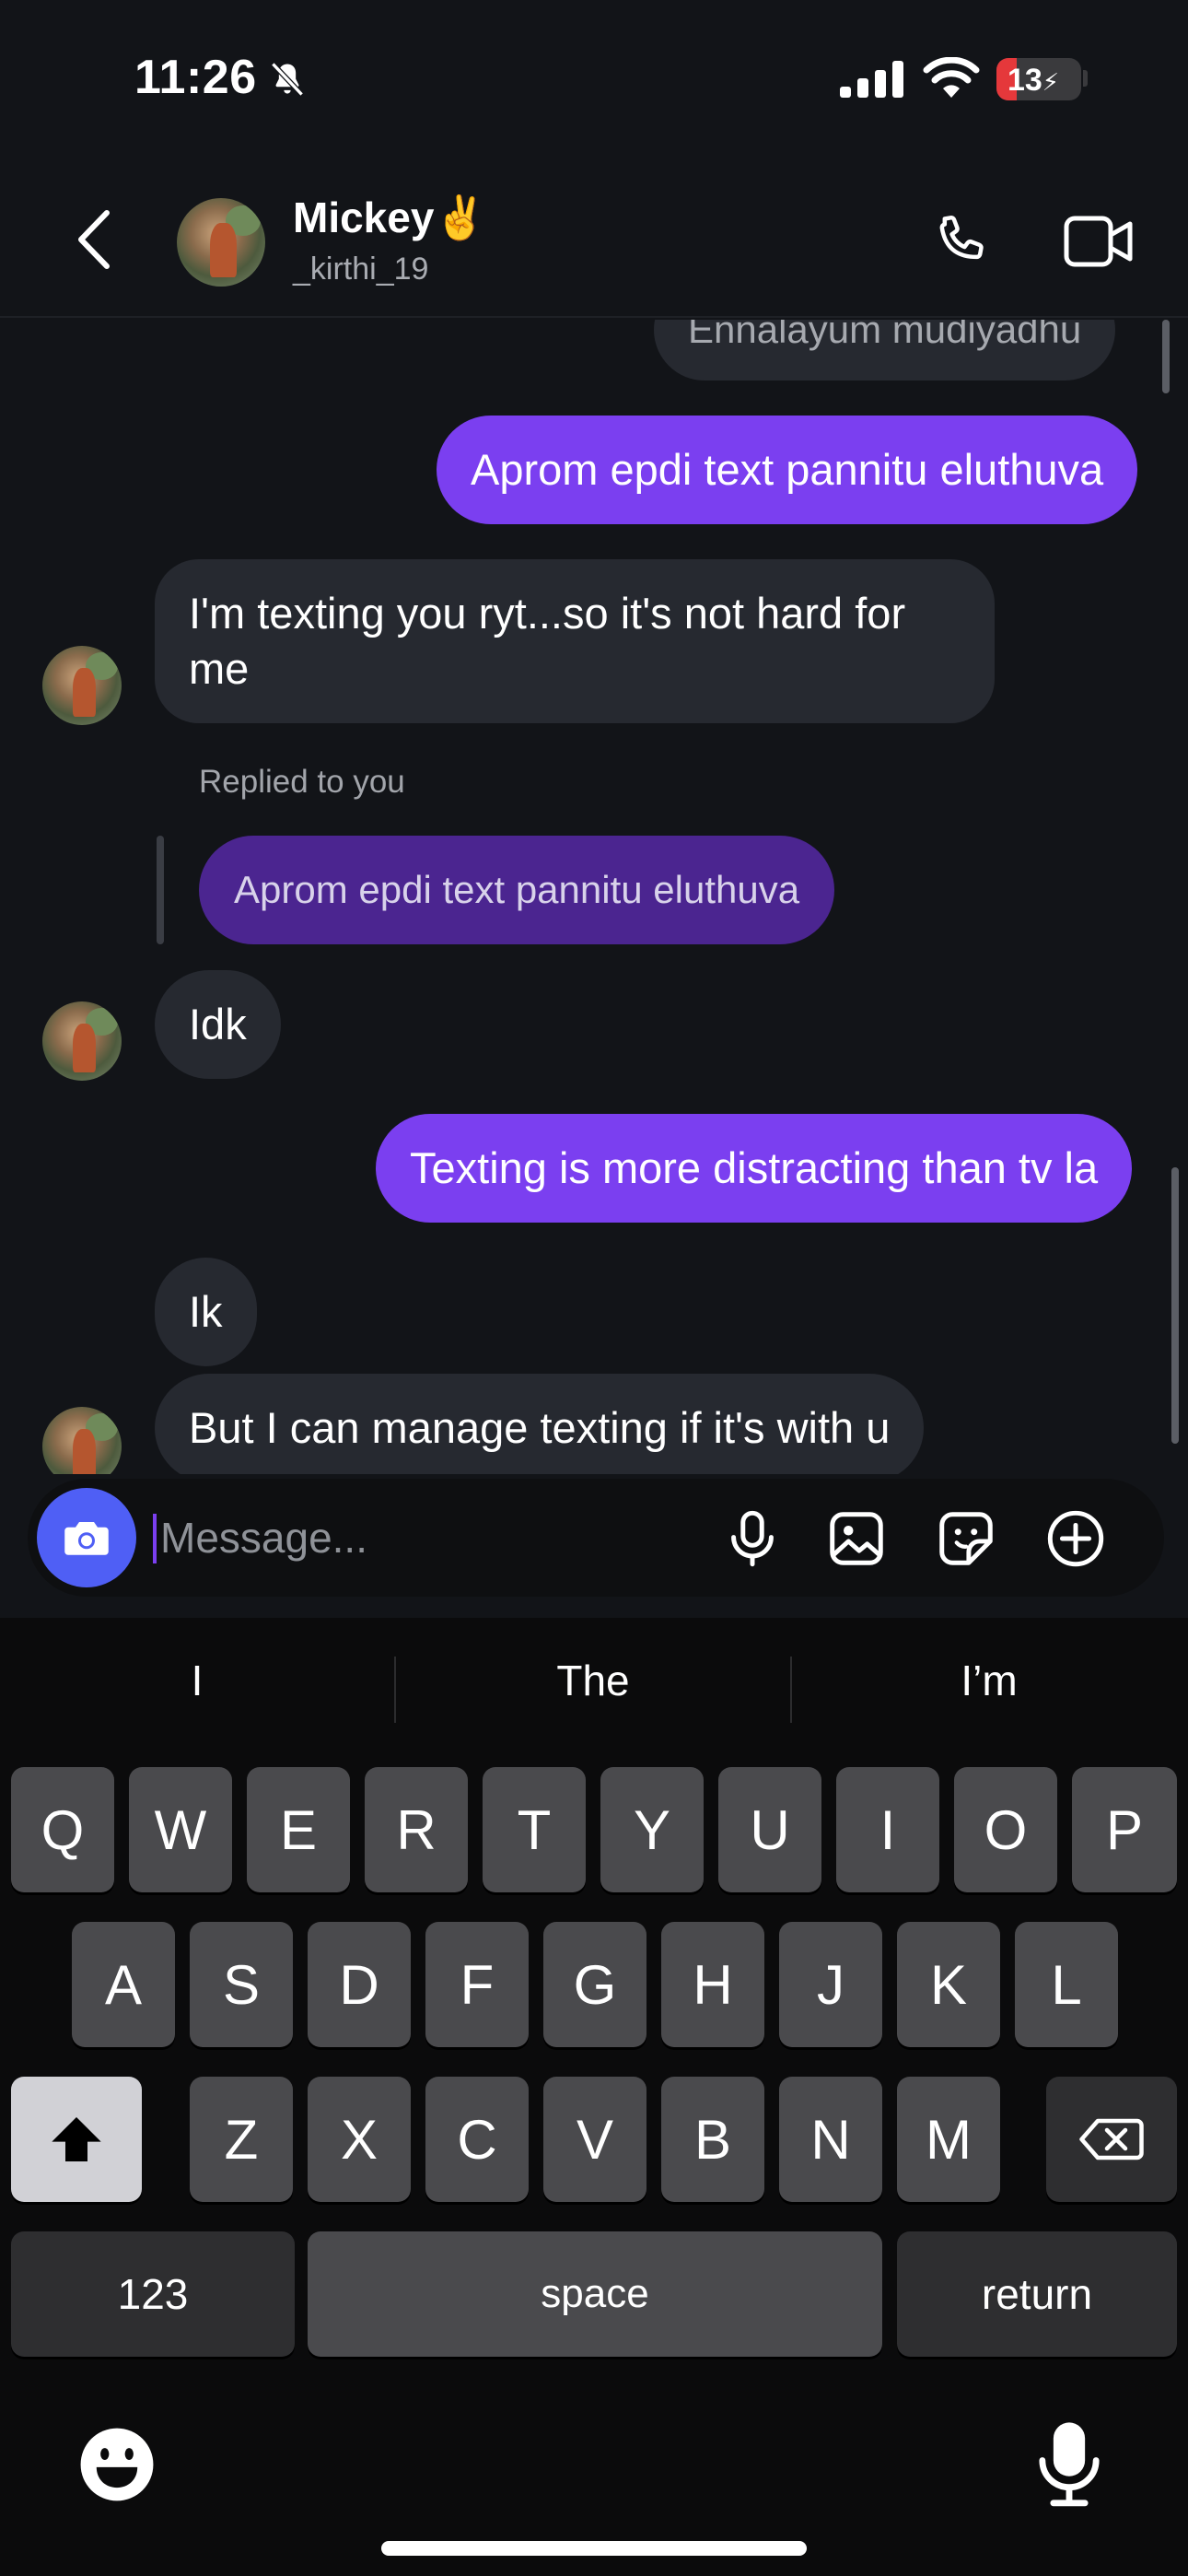 Image resolution: width=1188 pixels, height=2576 pixels. Describe the element at coordinates (1037, 2294) in the screenshot. I see `return-key: return` at that location.